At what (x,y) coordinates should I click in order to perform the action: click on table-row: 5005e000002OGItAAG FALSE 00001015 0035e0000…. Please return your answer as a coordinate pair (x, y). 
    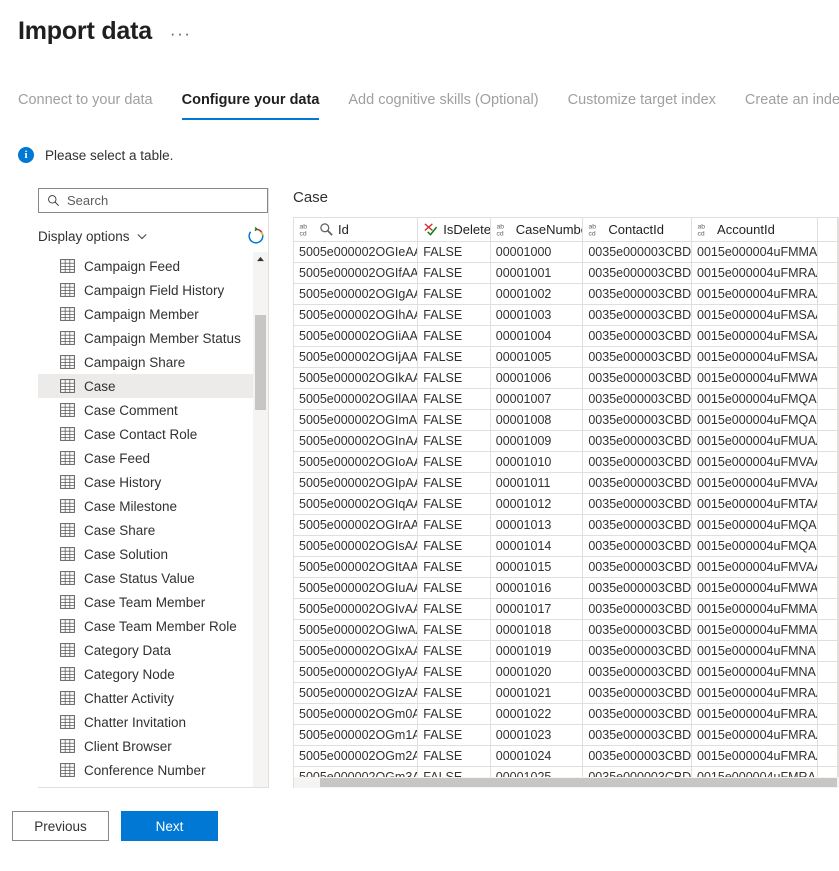
    Looking at the image, I should click on (566, 567).